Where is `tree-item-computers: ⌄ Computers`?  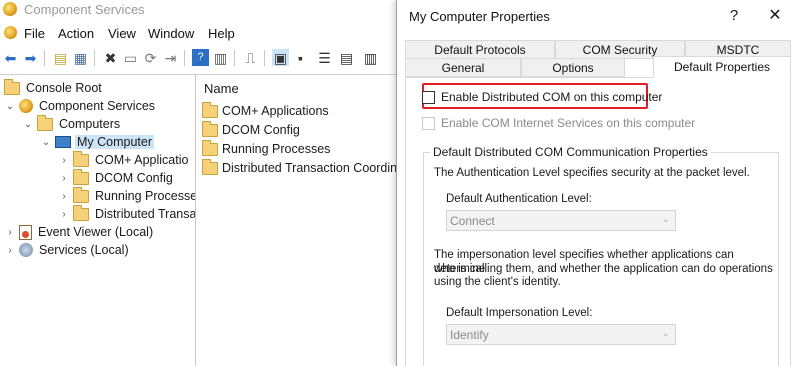
tree-item-computers: ⌄ Computers is located at coordinates (72, 123).